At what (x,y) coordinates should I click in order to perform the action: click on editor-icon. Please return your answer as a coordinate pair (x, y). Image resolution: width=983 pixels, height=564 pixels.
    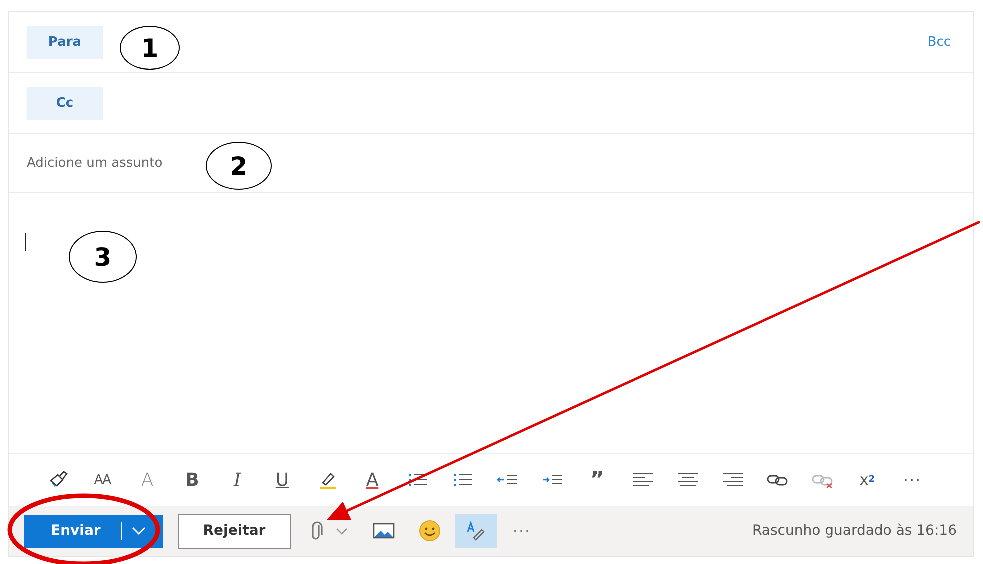
    Looking at the image, I should click on (476, 531).